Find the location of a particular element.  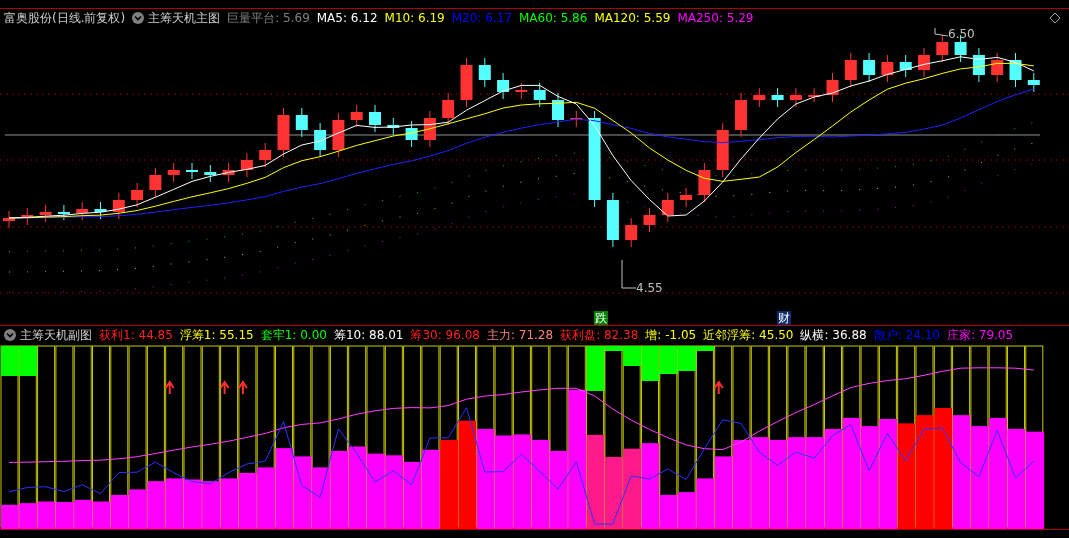

indicator-value: MA5: 6.12 is located at coordinates (347, 18).